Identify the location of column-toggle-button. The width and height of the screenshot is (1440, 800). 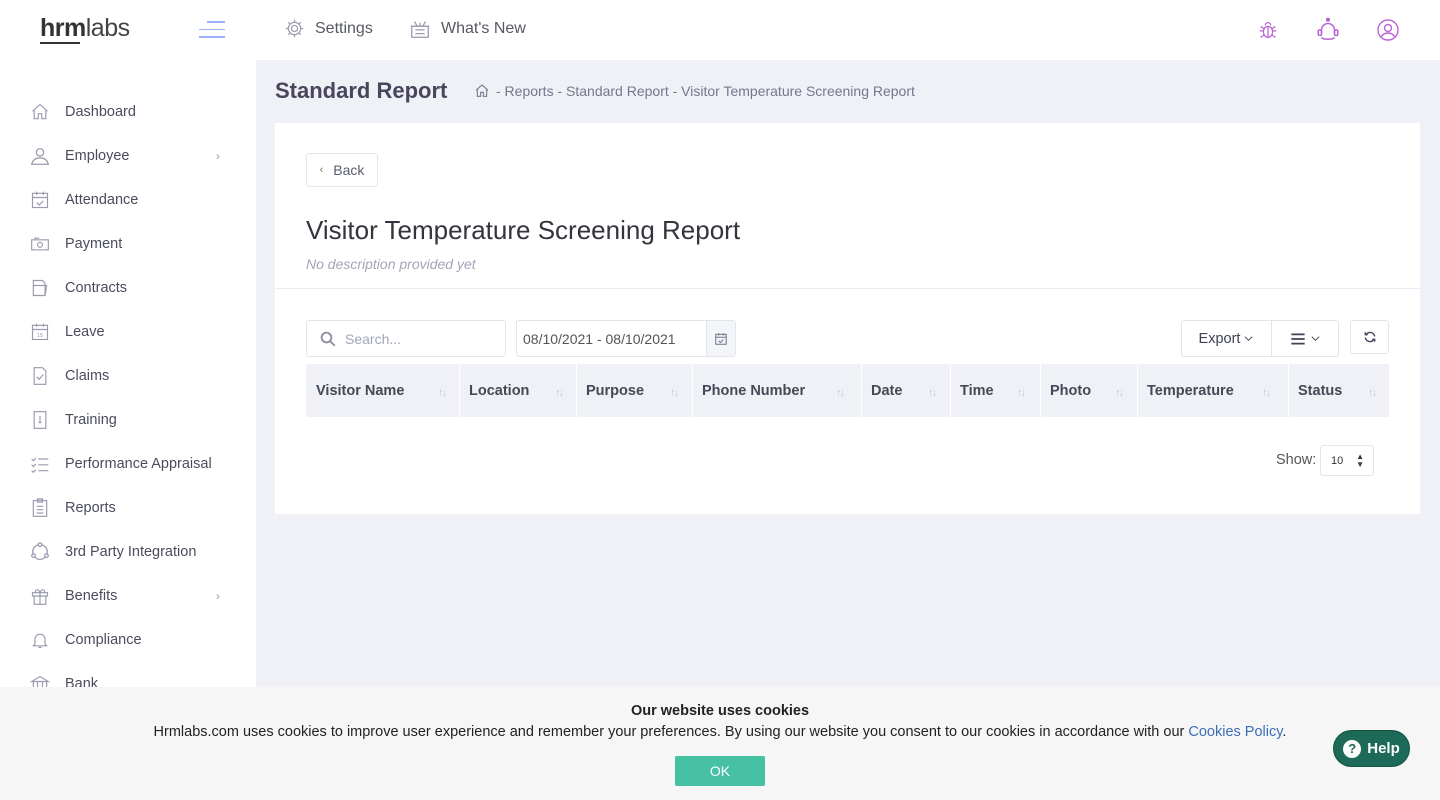
(1305, 338).